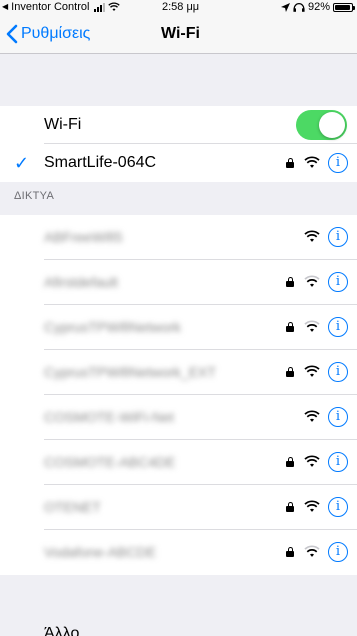  What do you see at coordinates (299, 7) in the screenshot?
I see `headphones-icon` at bounding box center [299, 7].